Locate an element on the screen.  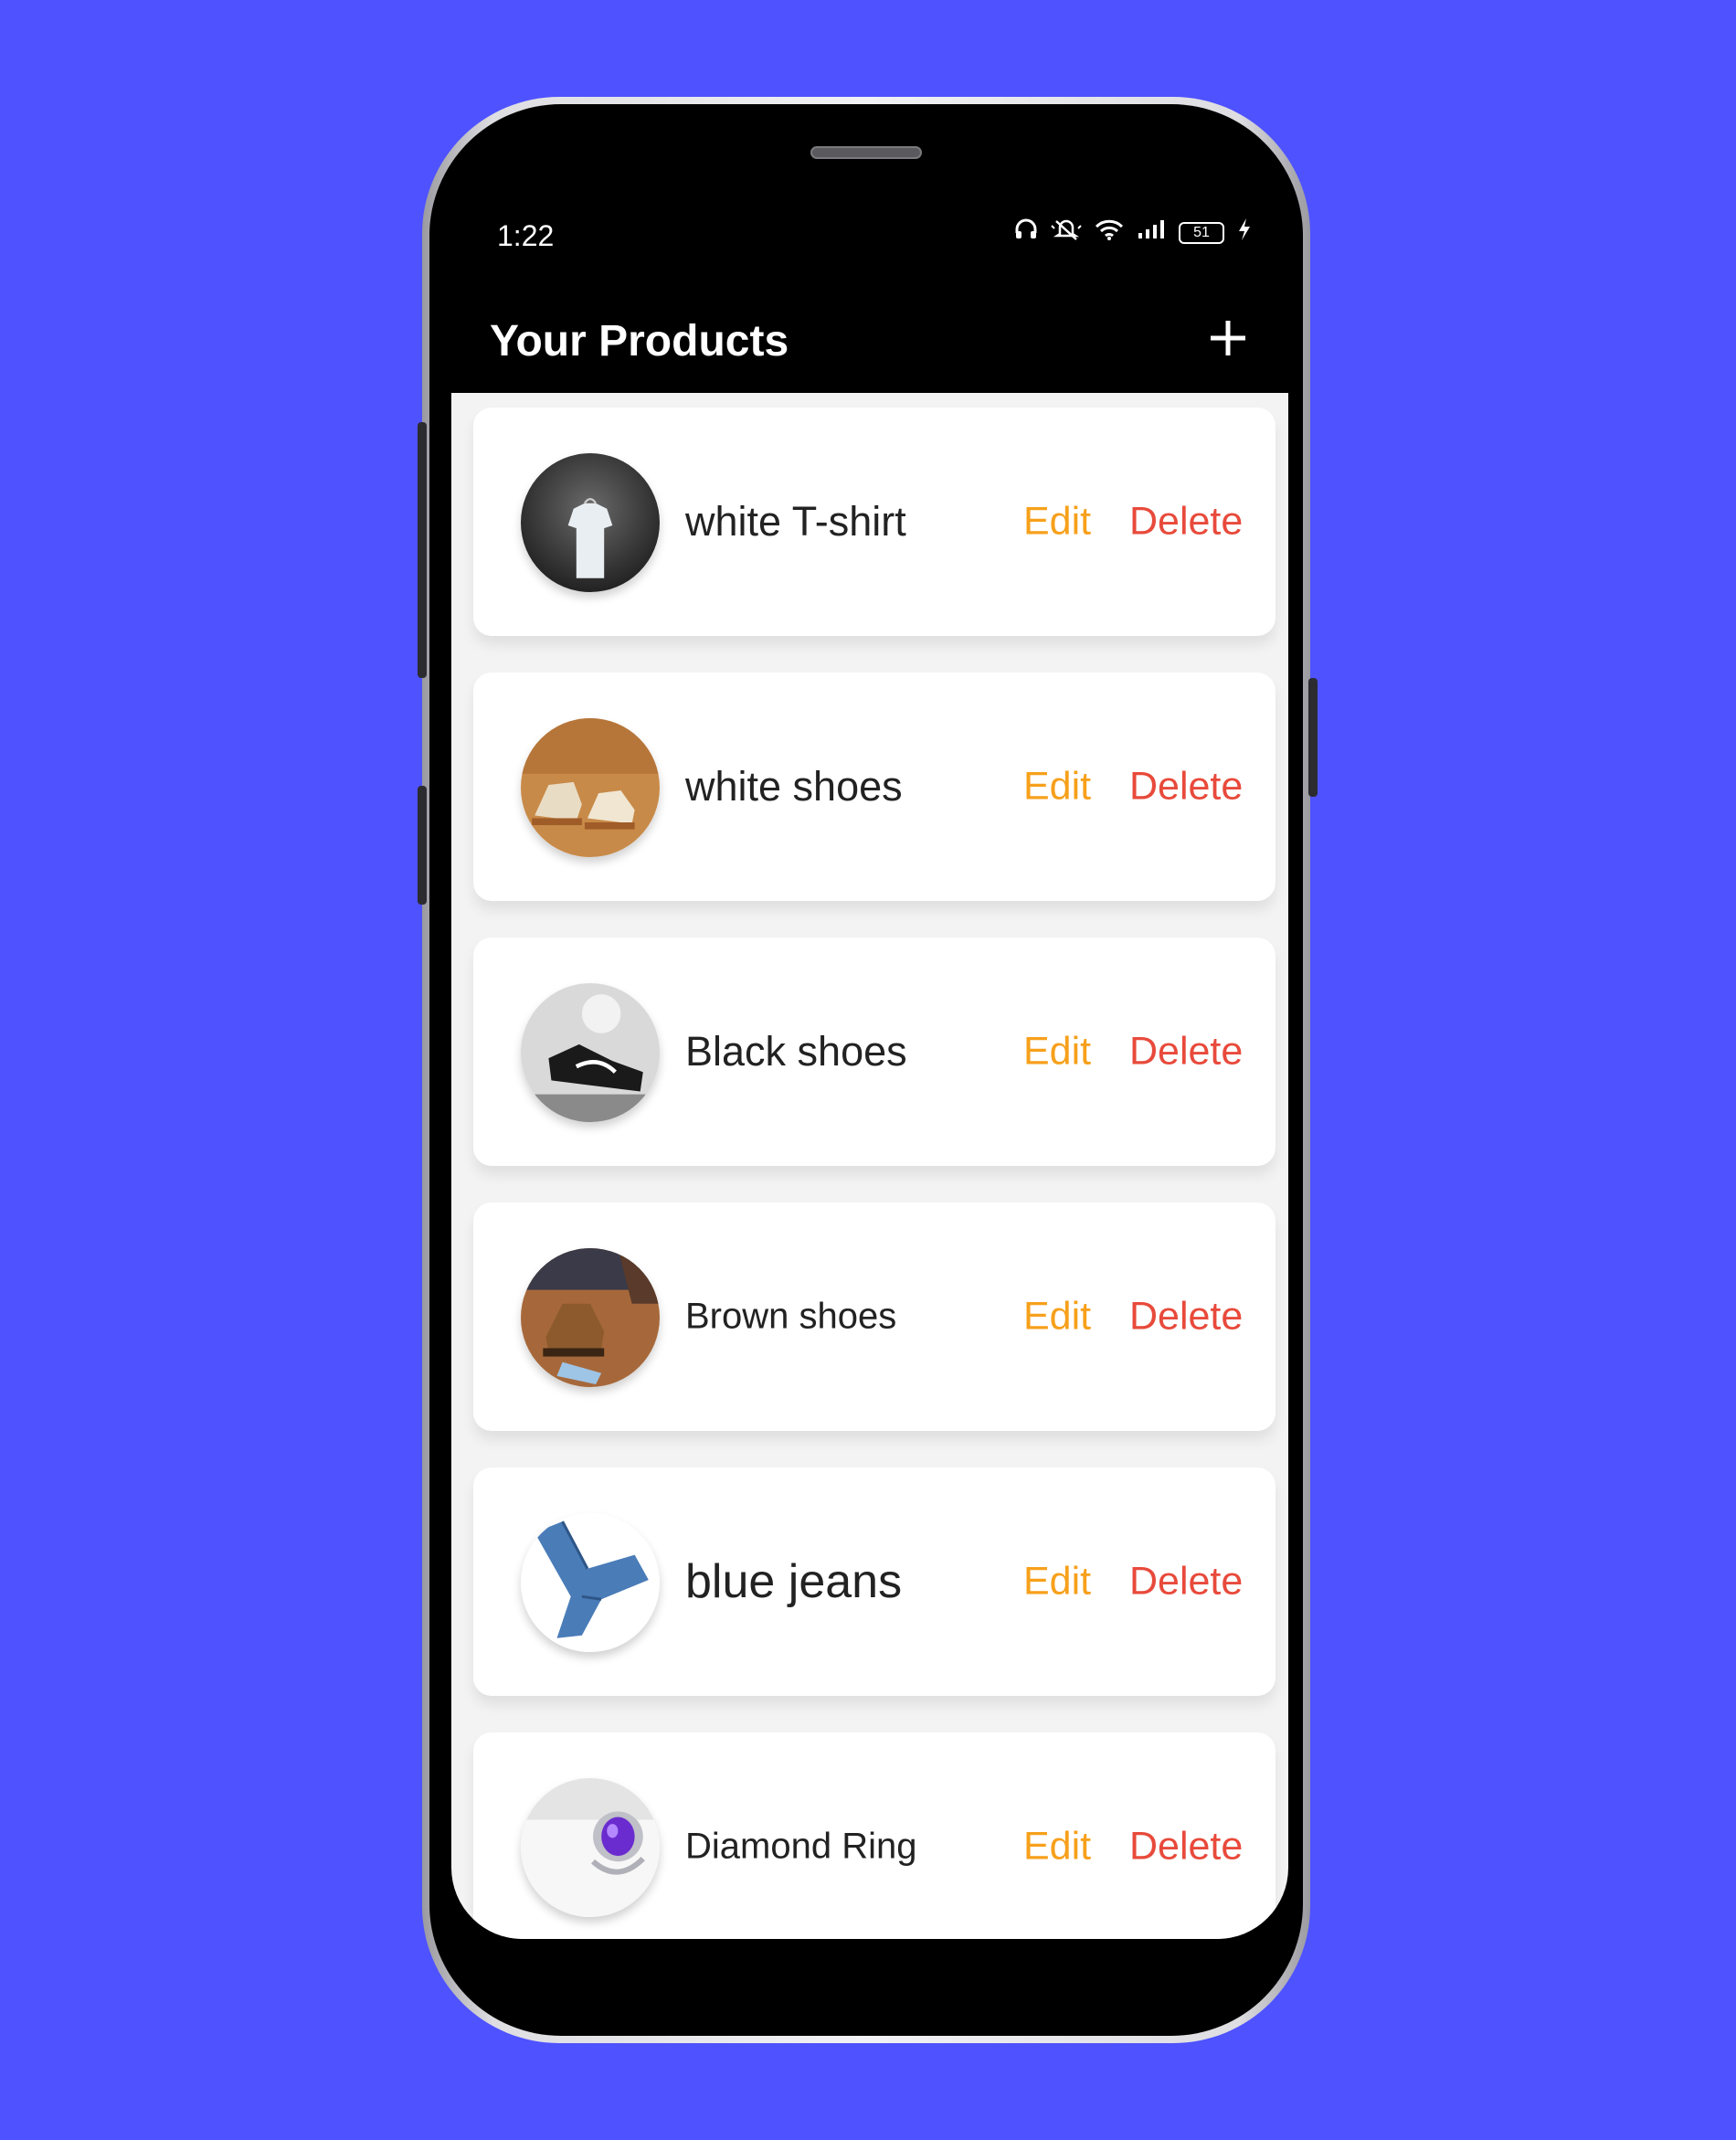
product-name: Diamond Ring is located at coordinates (801, 1846).